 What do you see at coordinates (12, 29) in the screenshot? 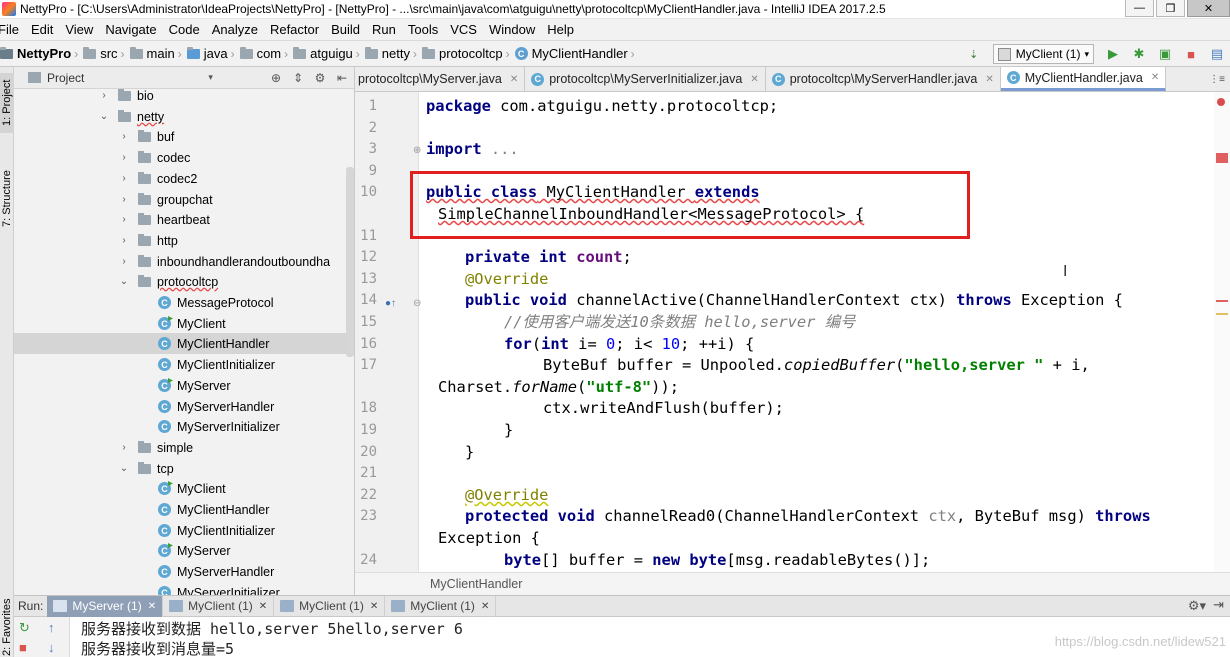
I see `menu-file: File` at bounding box center [12, 29].